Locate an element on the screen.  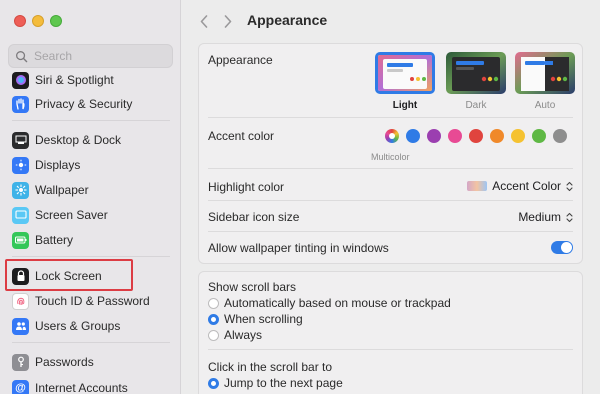
sidebar-item-label: Screen Saver is located at coordinates (71, 215).